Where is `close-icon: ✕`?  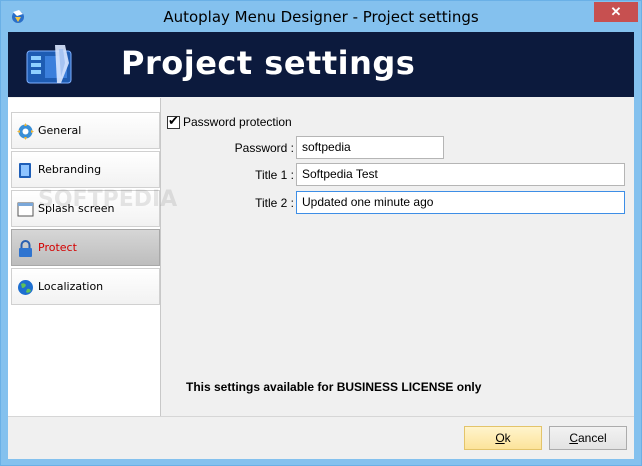
close-icon: ✕ is located at coordinates (616, 11).